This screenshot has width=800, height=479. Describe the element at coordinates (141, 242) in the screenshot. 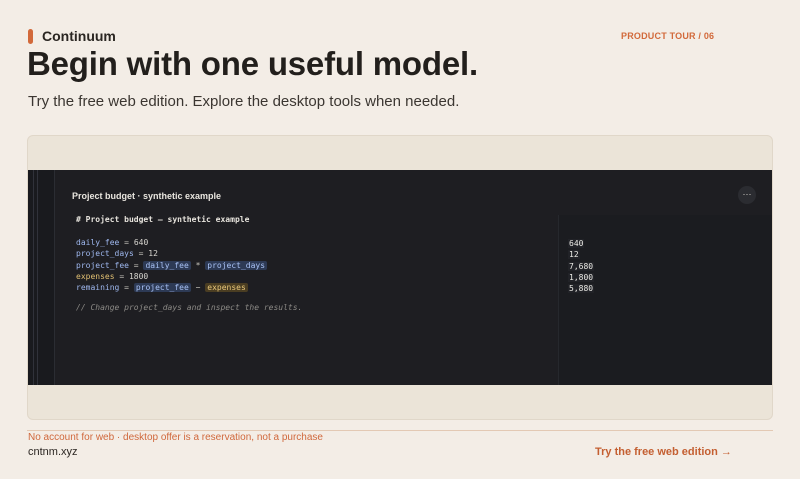

I see `literal-value: 640` at that location.